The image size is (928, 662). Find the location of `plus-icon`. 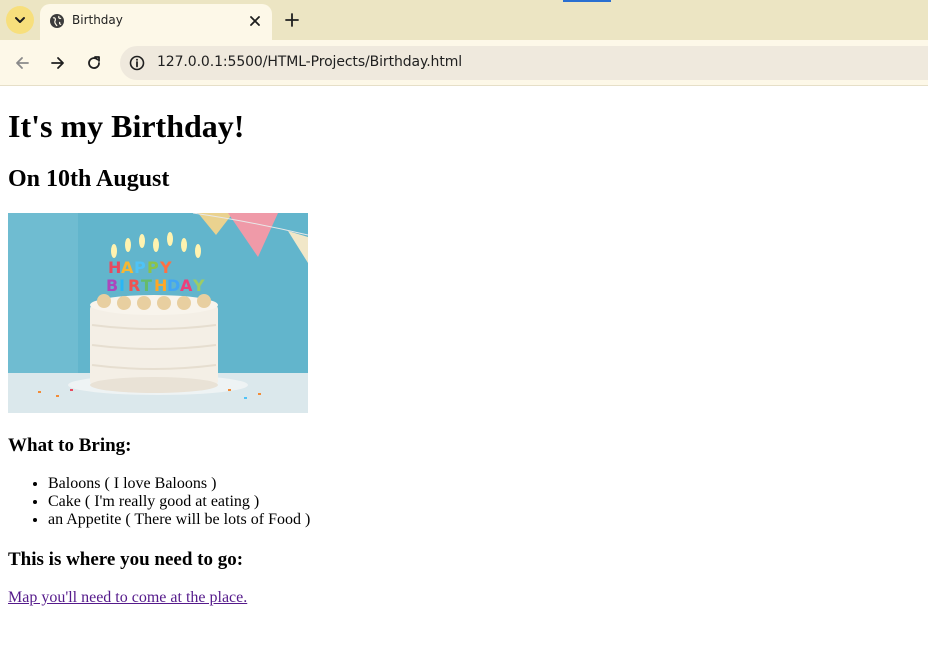

plus-icon is located at coordinates (292, 20).